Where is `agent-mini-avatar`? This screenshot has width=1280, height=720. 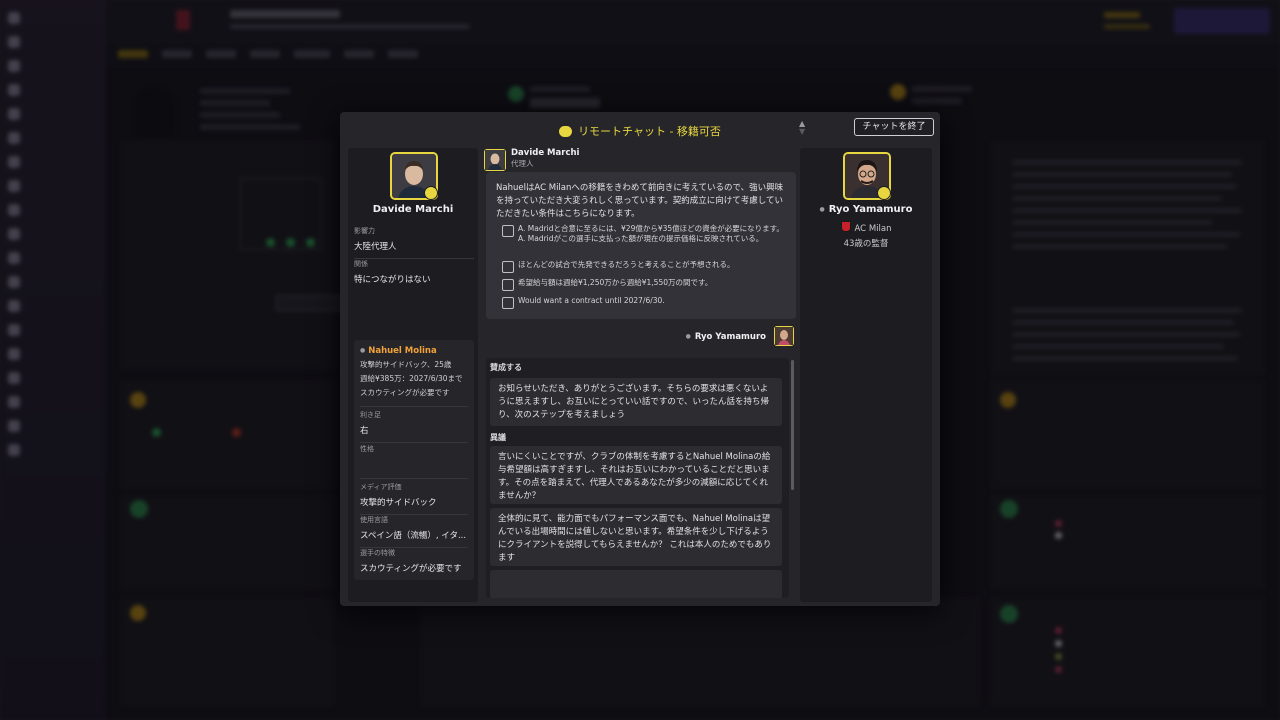
agent-mini-avatar is located at coordinates (495, 160).